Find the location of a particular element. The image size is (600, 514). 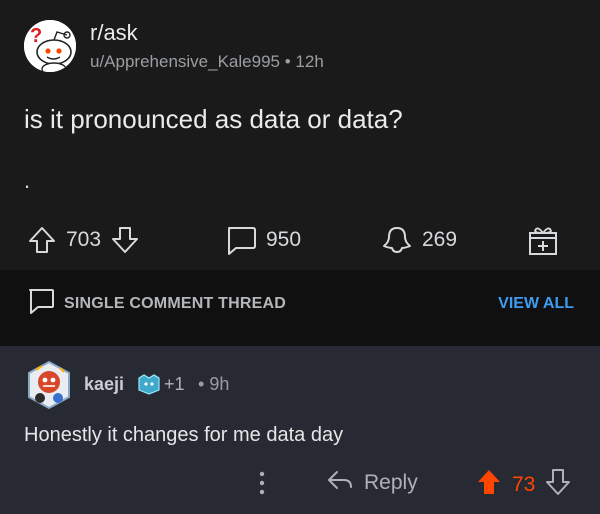

share-icon is located at coordinates (397, 240).